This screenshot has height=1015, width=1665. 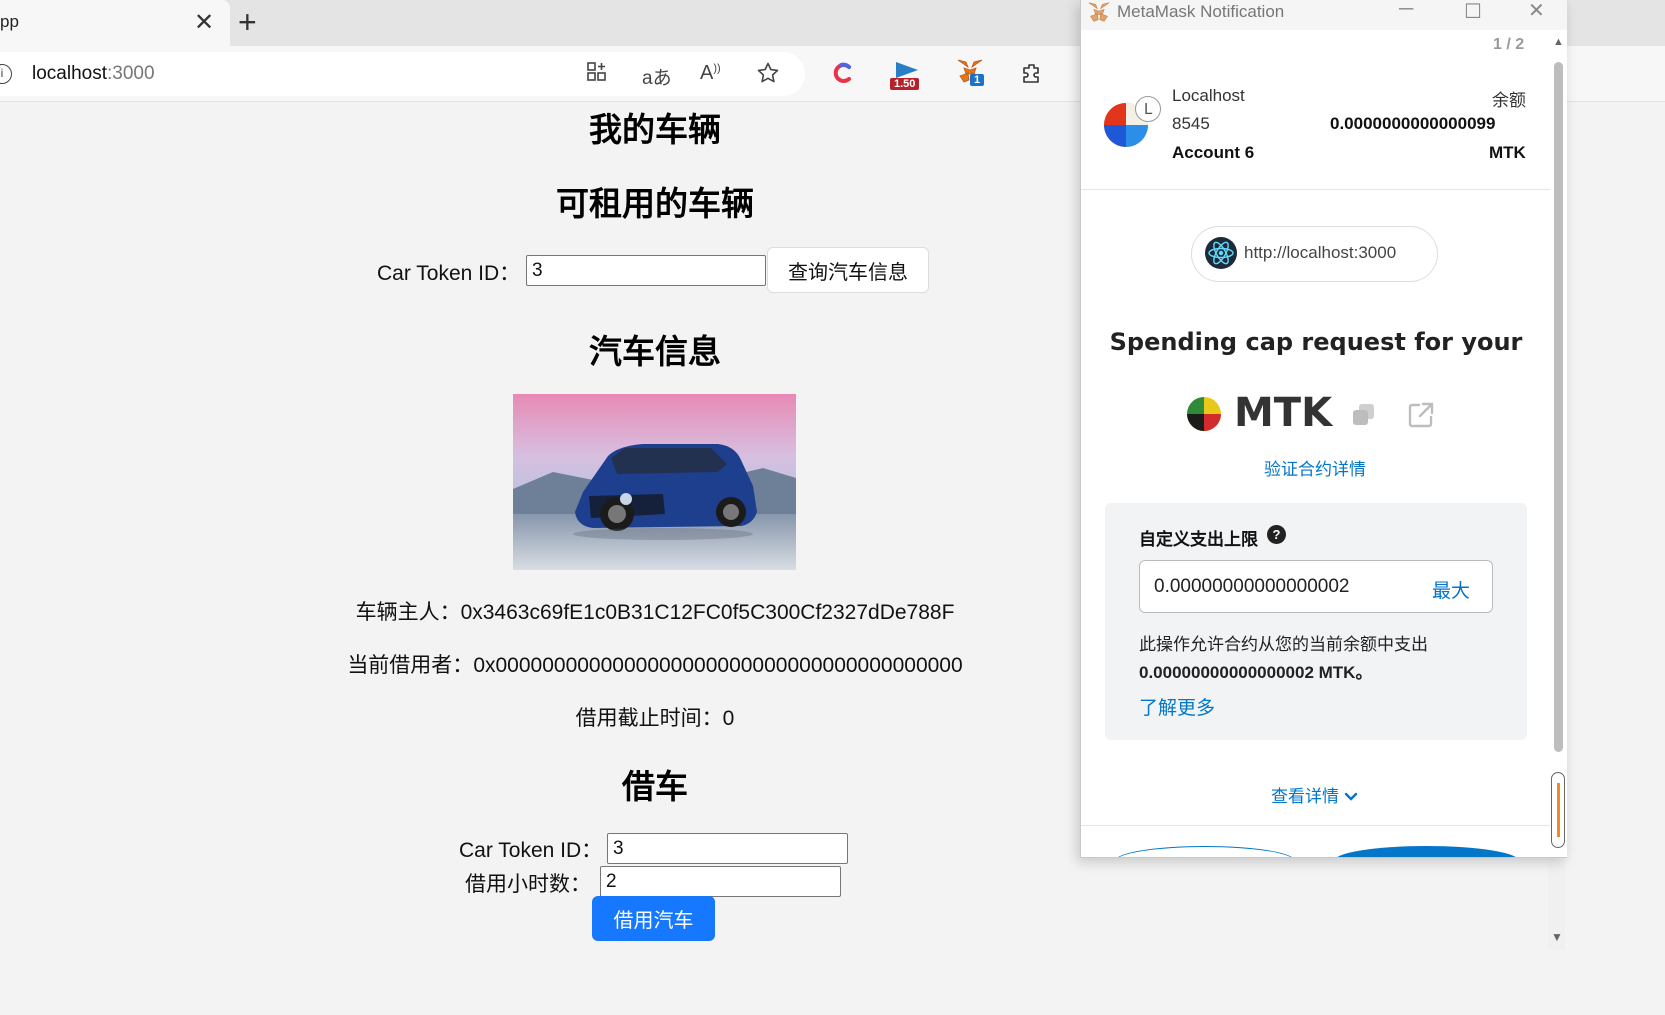 I want to click on translate-icon: aあ, so click(x=657, y=76).